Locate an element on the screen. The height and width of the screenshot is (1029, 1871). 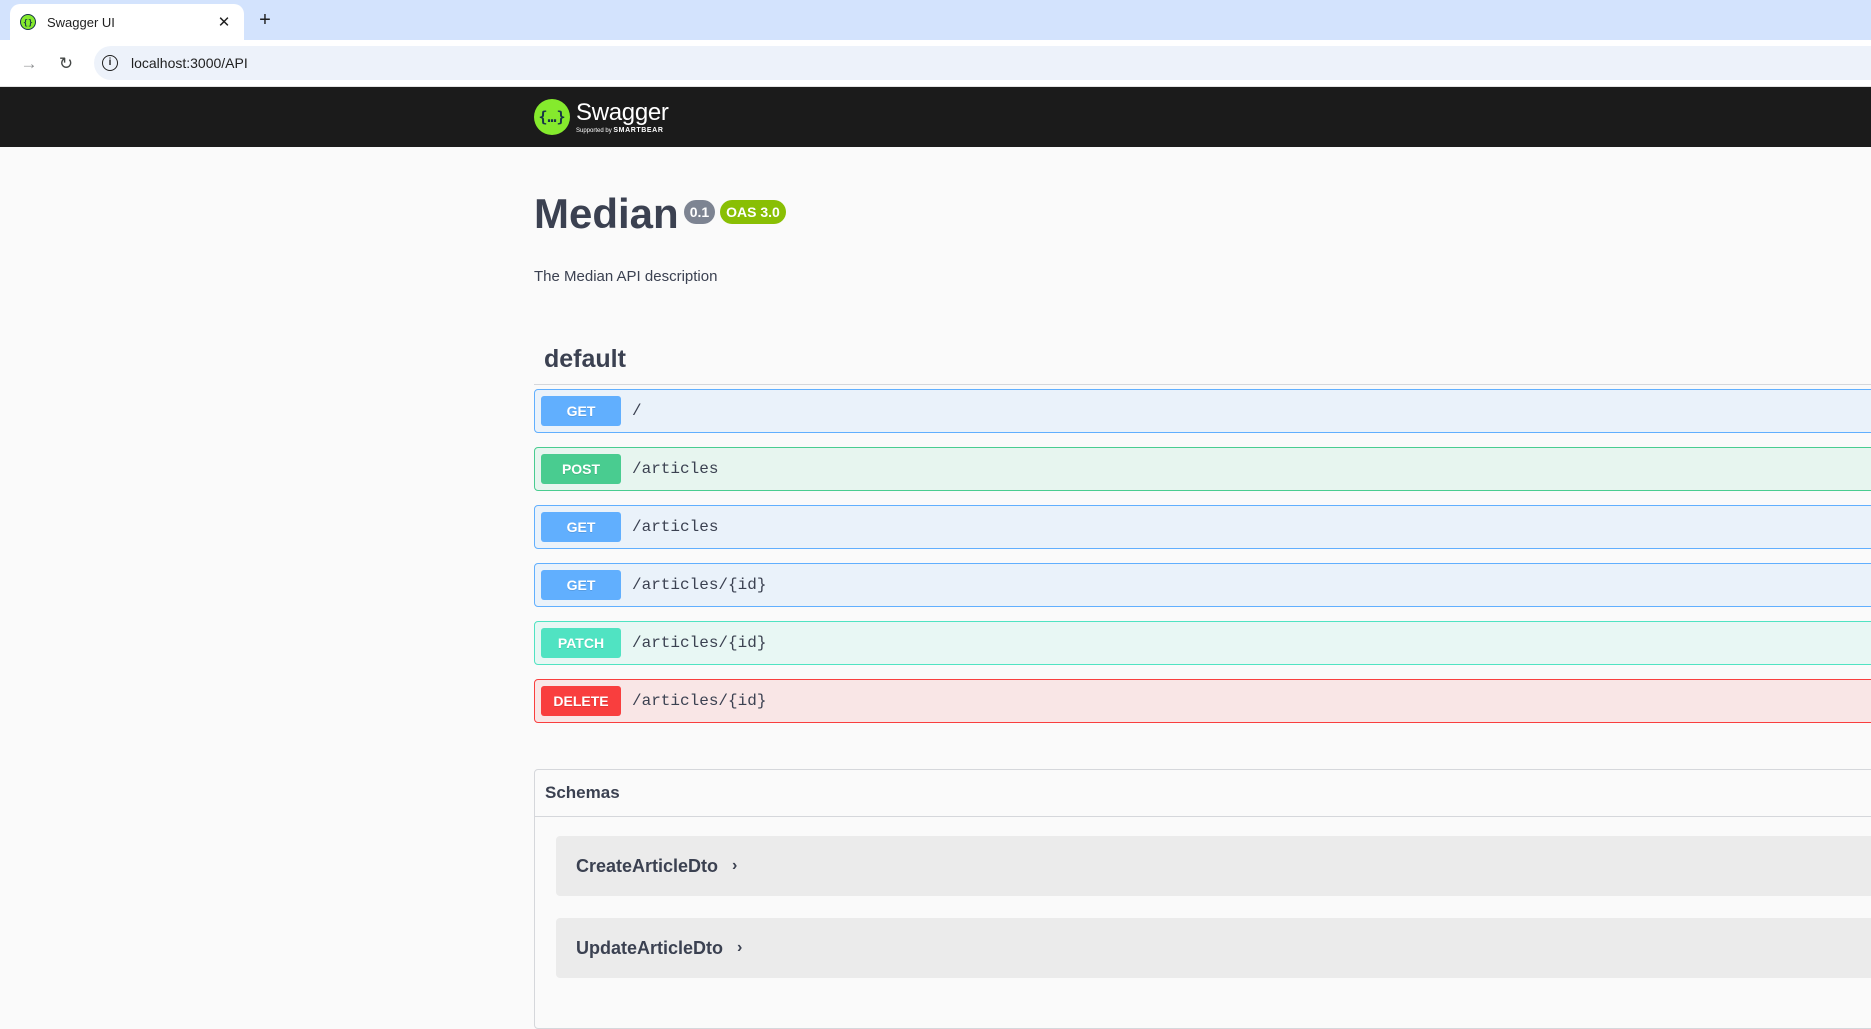
browser-tabstrip: {} Swagger UI ✕ + is located at coordinates (935, 20).